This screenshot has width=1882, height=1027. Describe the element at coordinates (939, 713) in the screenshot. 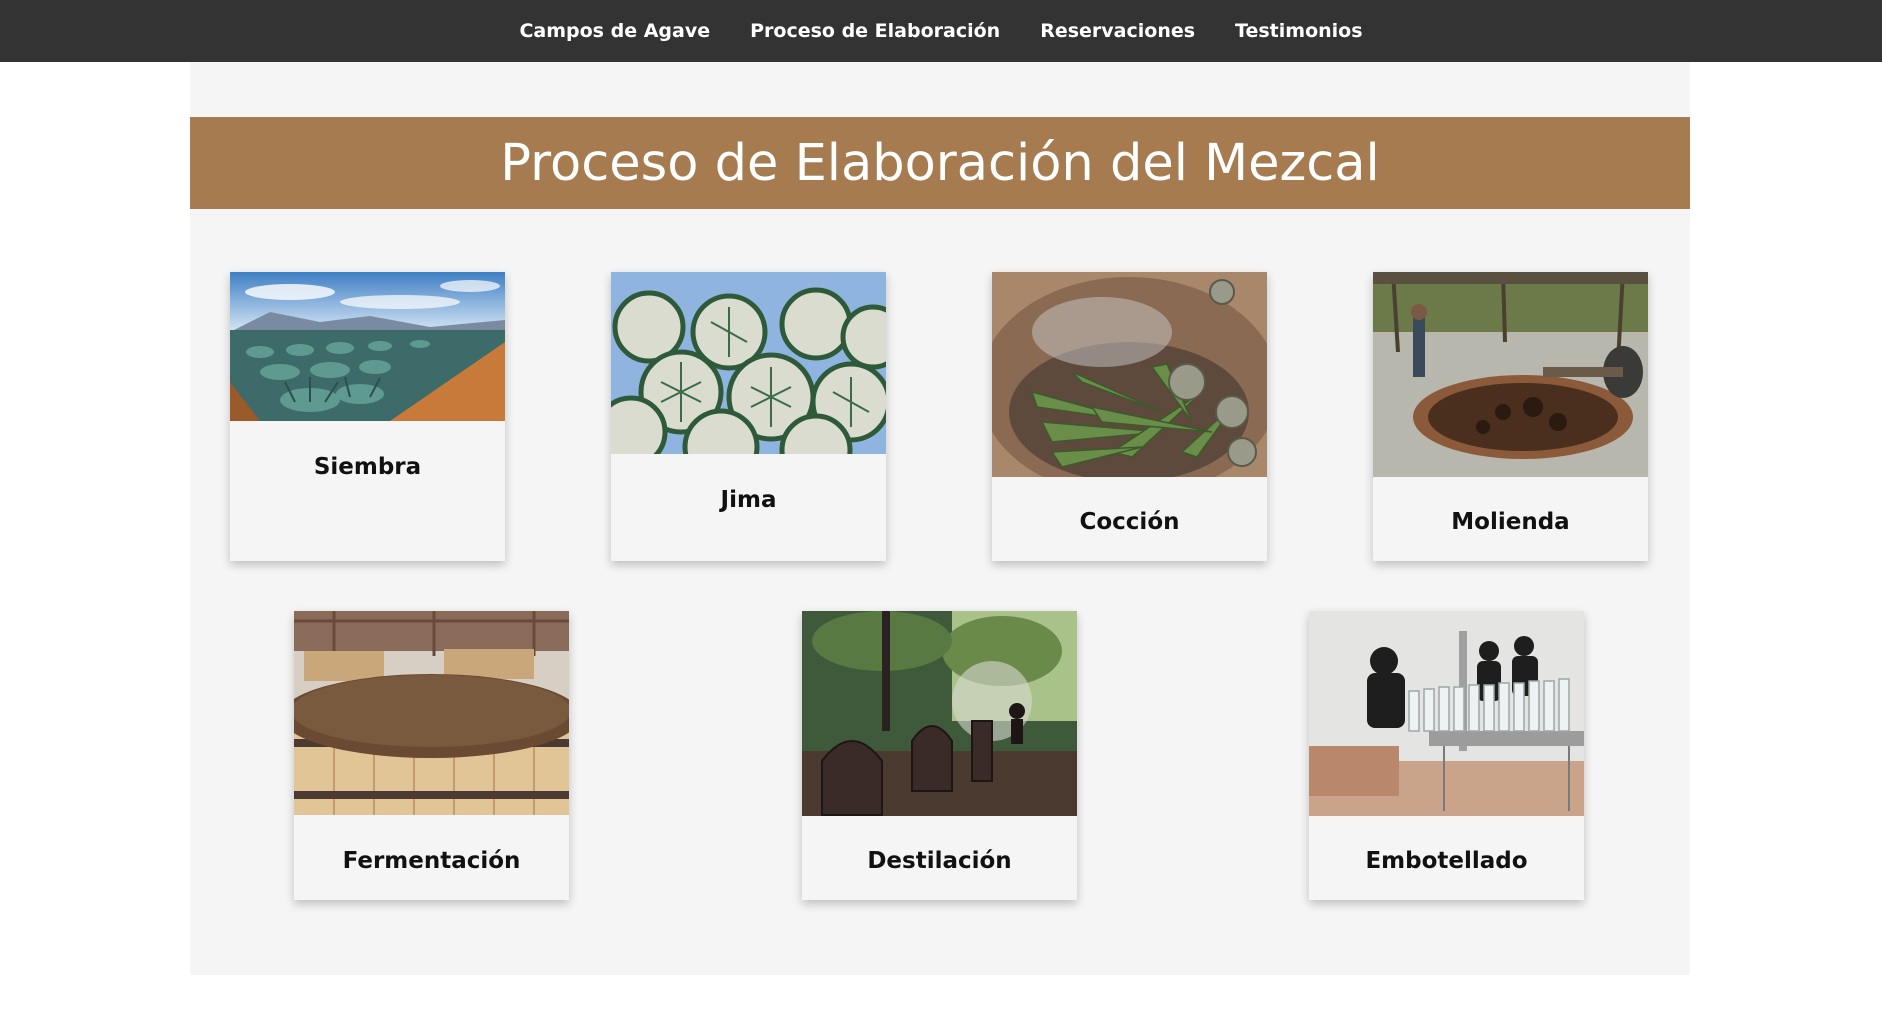

I see `destilacion-photo` at that location.